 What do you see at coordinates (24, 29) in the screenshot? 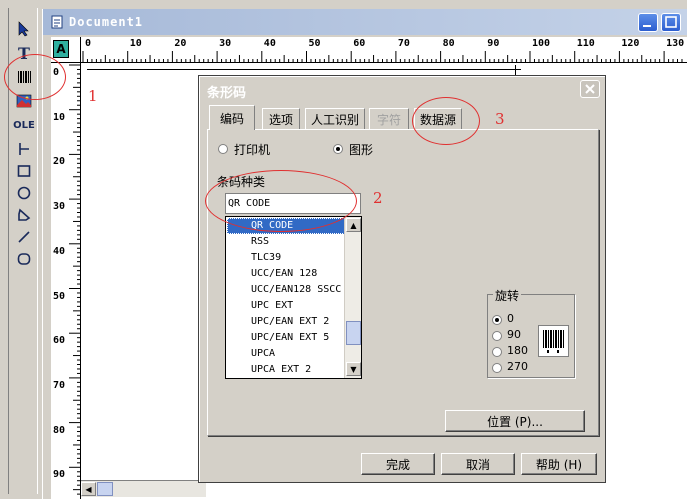
I see `arrow-pointer-icon` at bounding box center [24, 29].